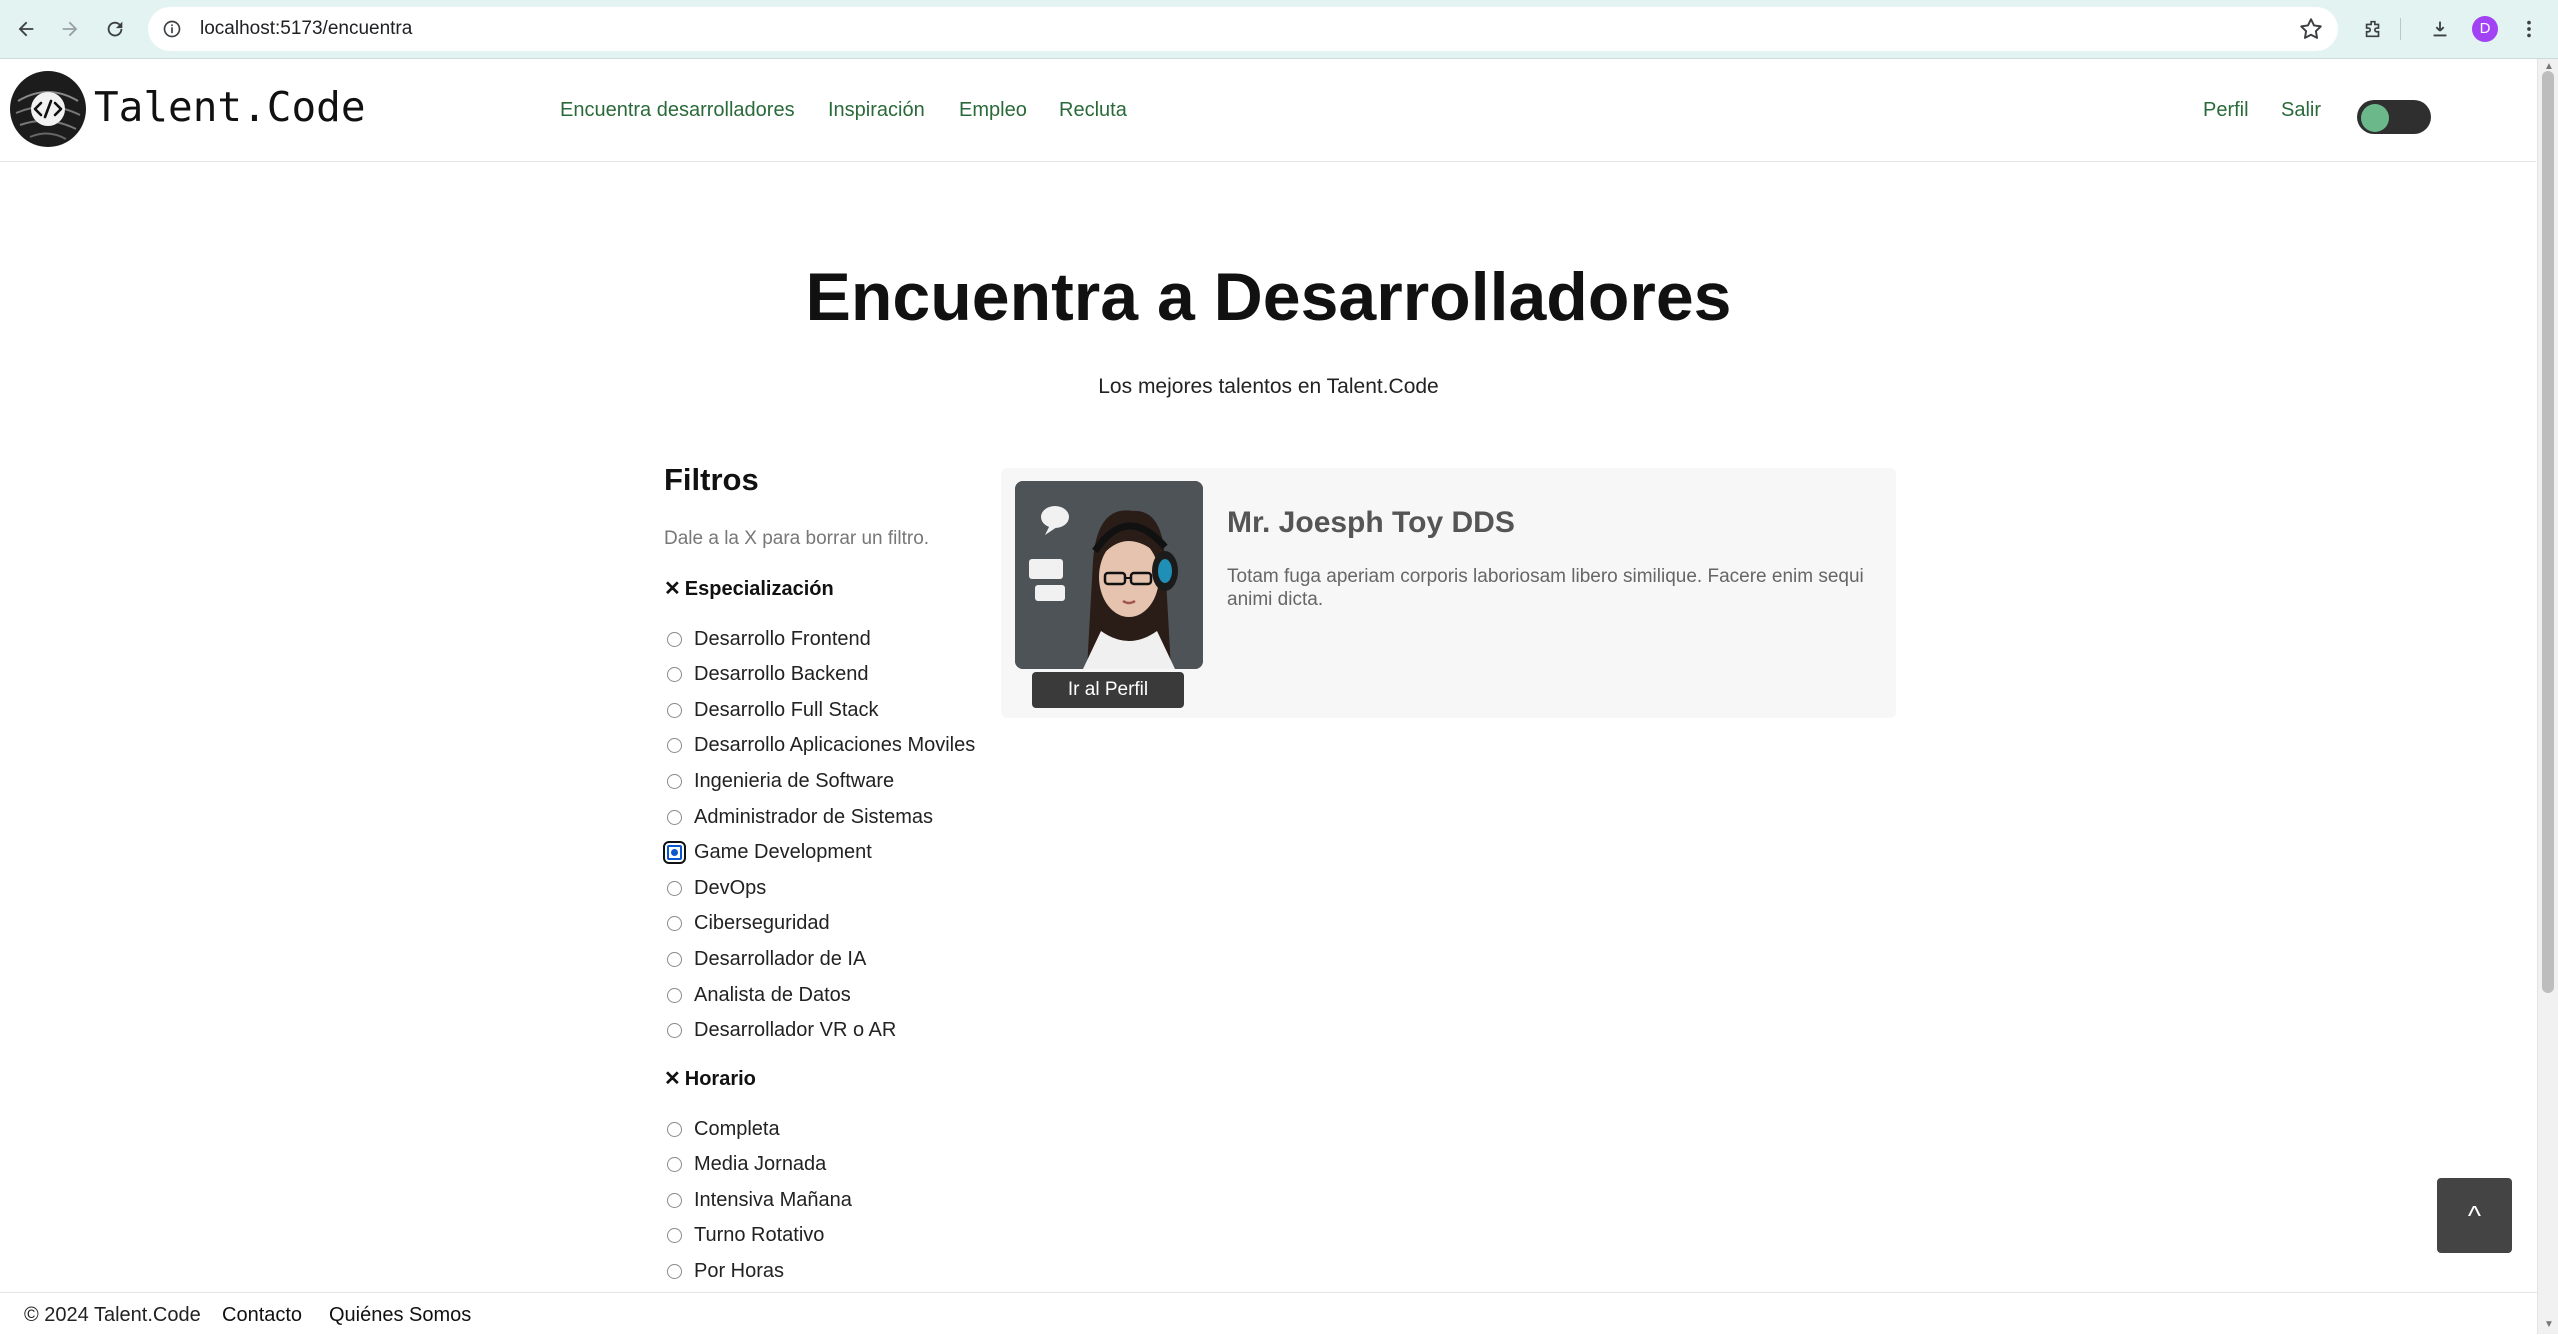  I want to click on option-label: Analista de Datos, so click(772, 994).